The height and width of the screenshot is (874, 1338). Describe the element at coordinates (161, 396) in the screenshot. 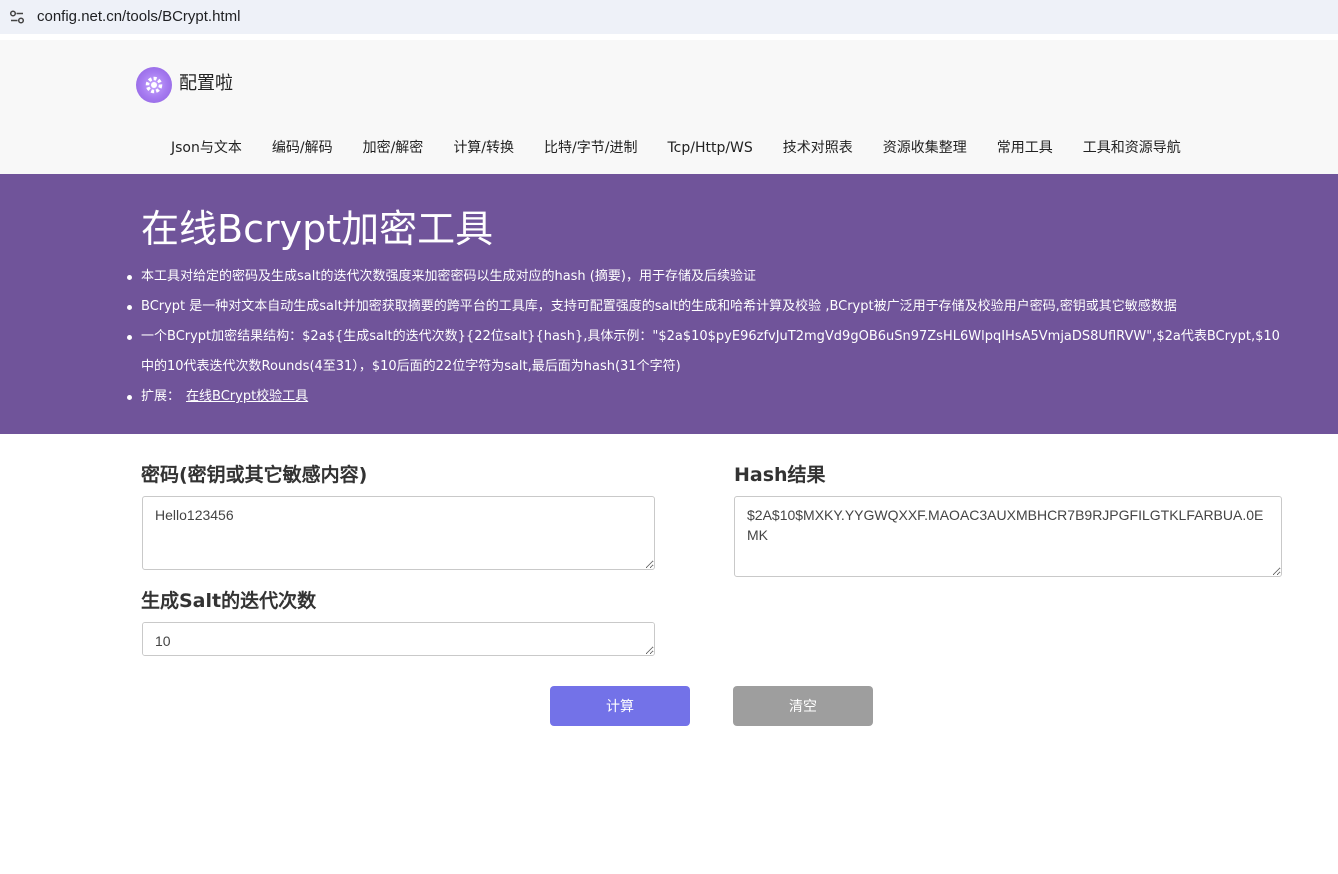

I see `extension-prefix: 扩展：` at that location.